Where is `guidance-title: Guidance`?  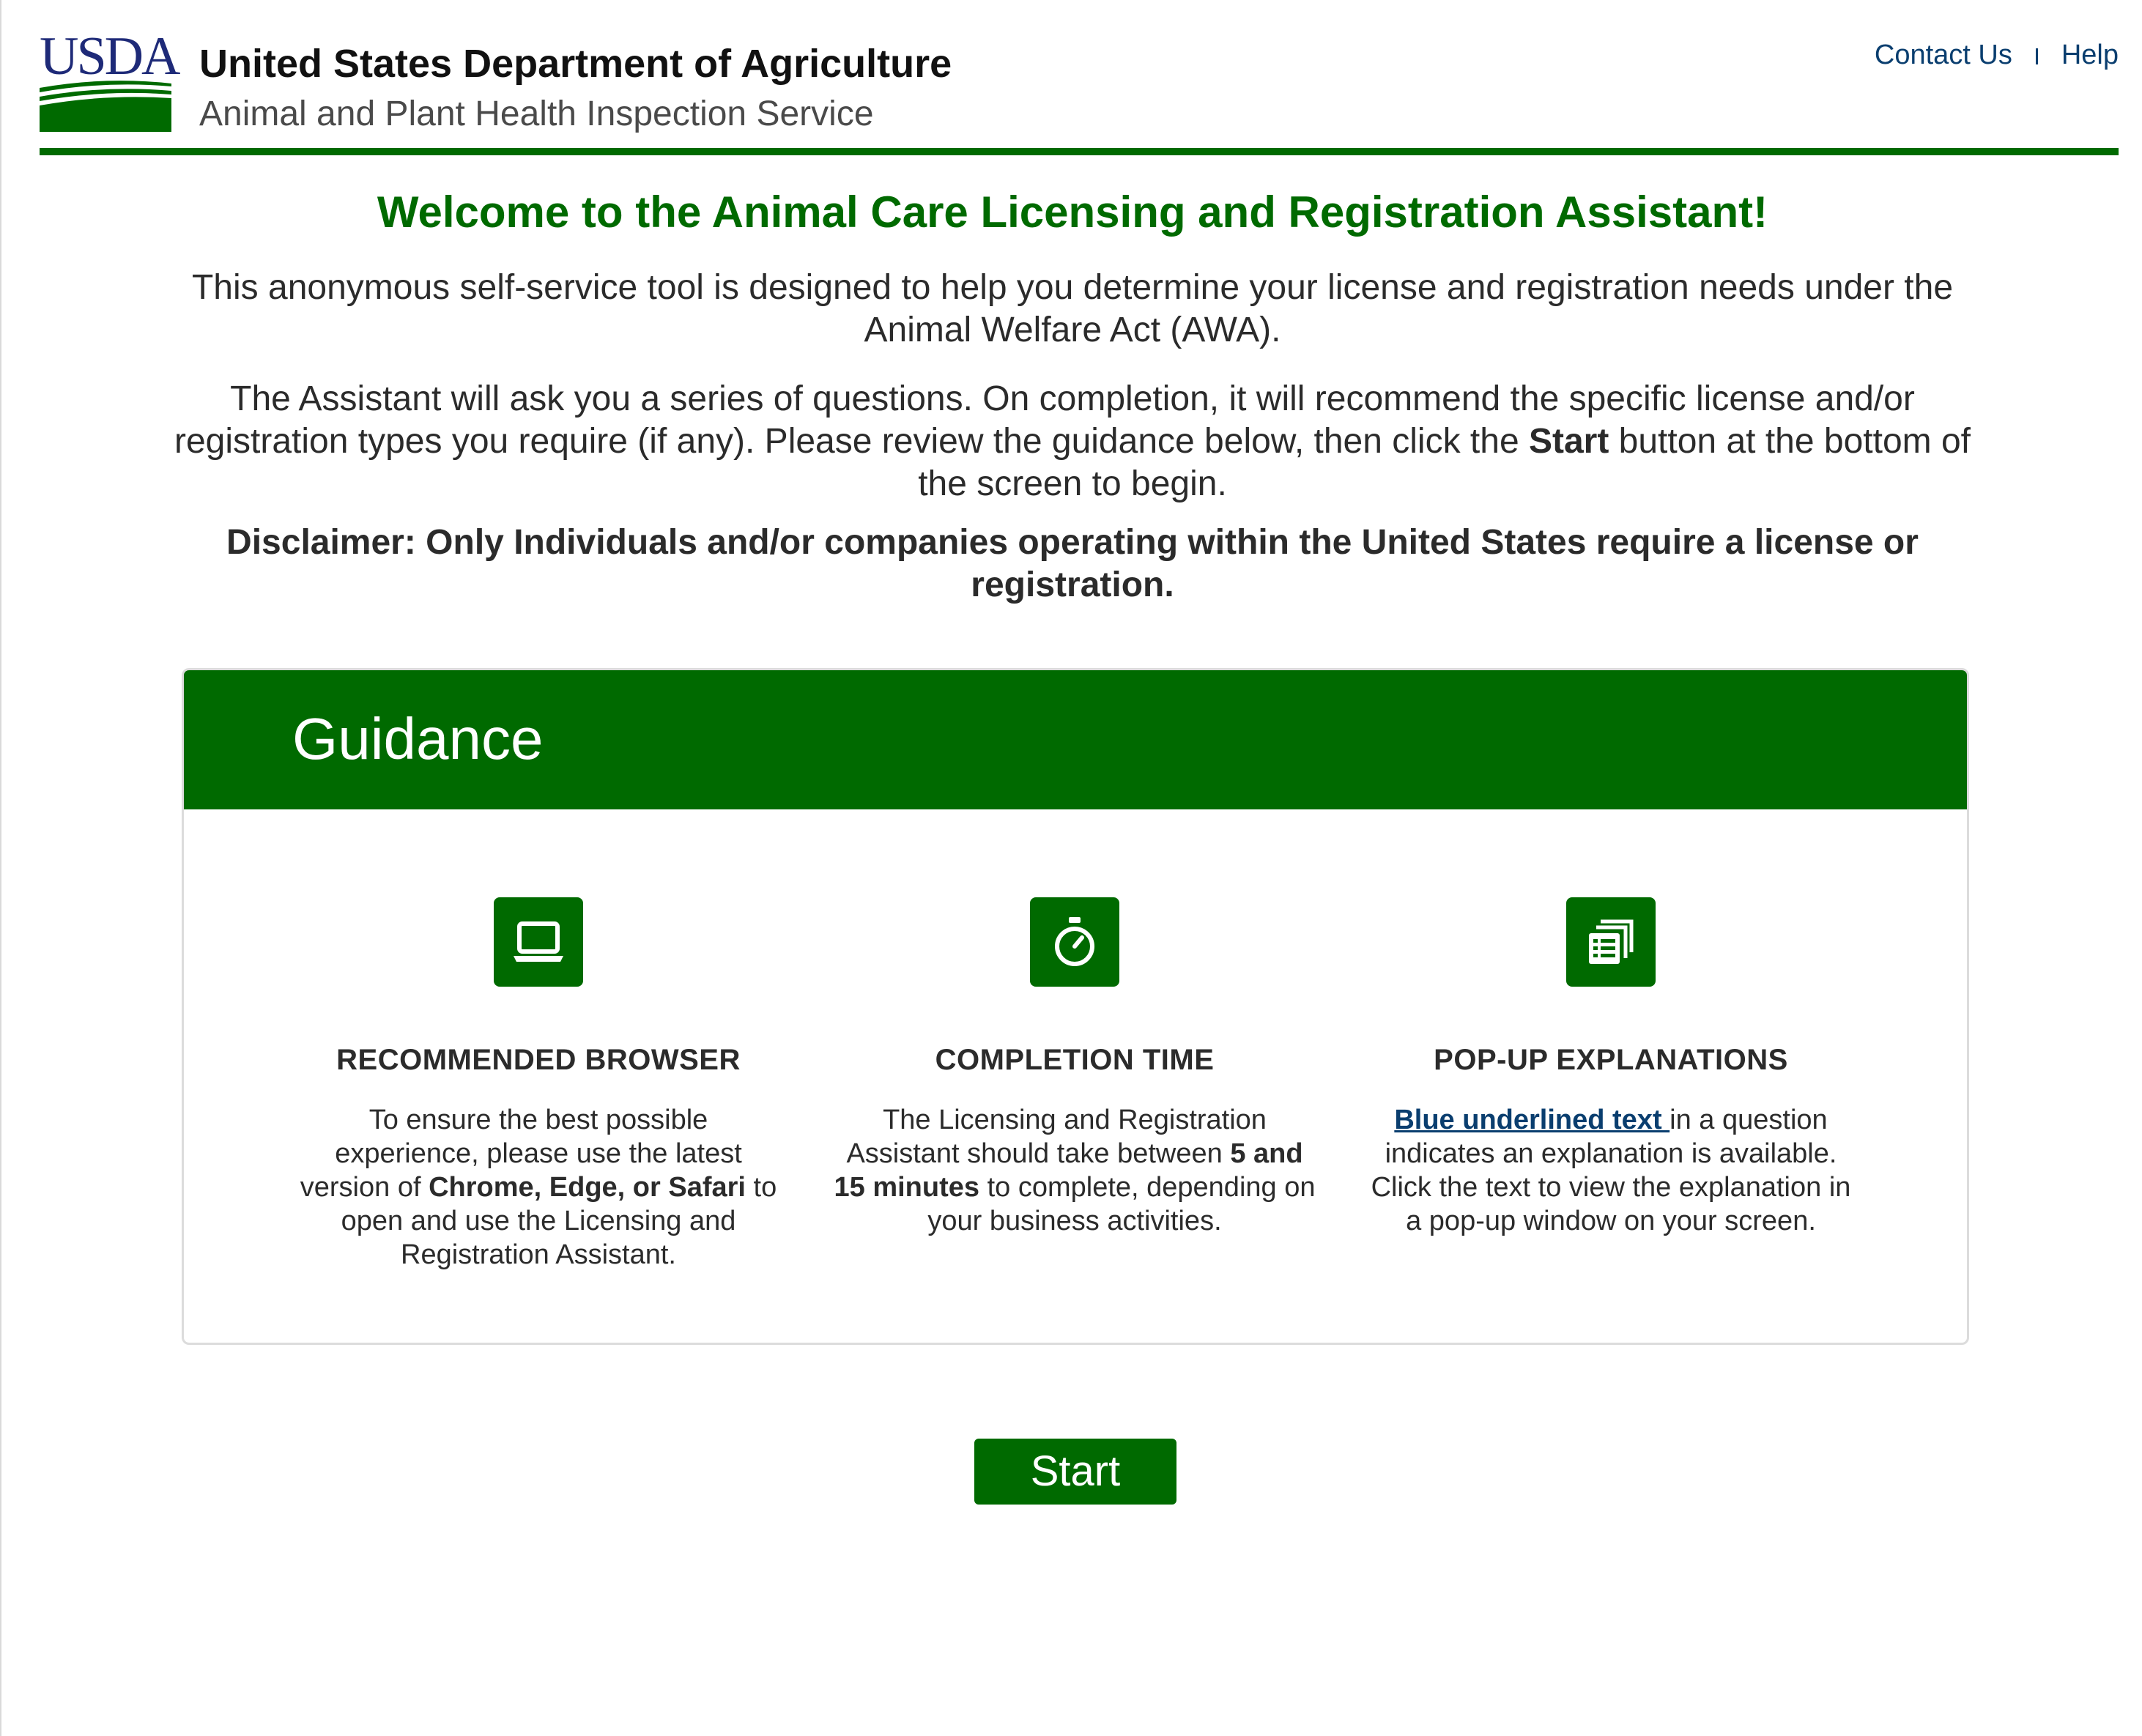
guidance-title: Guidance is located at coordinates (418, 738).